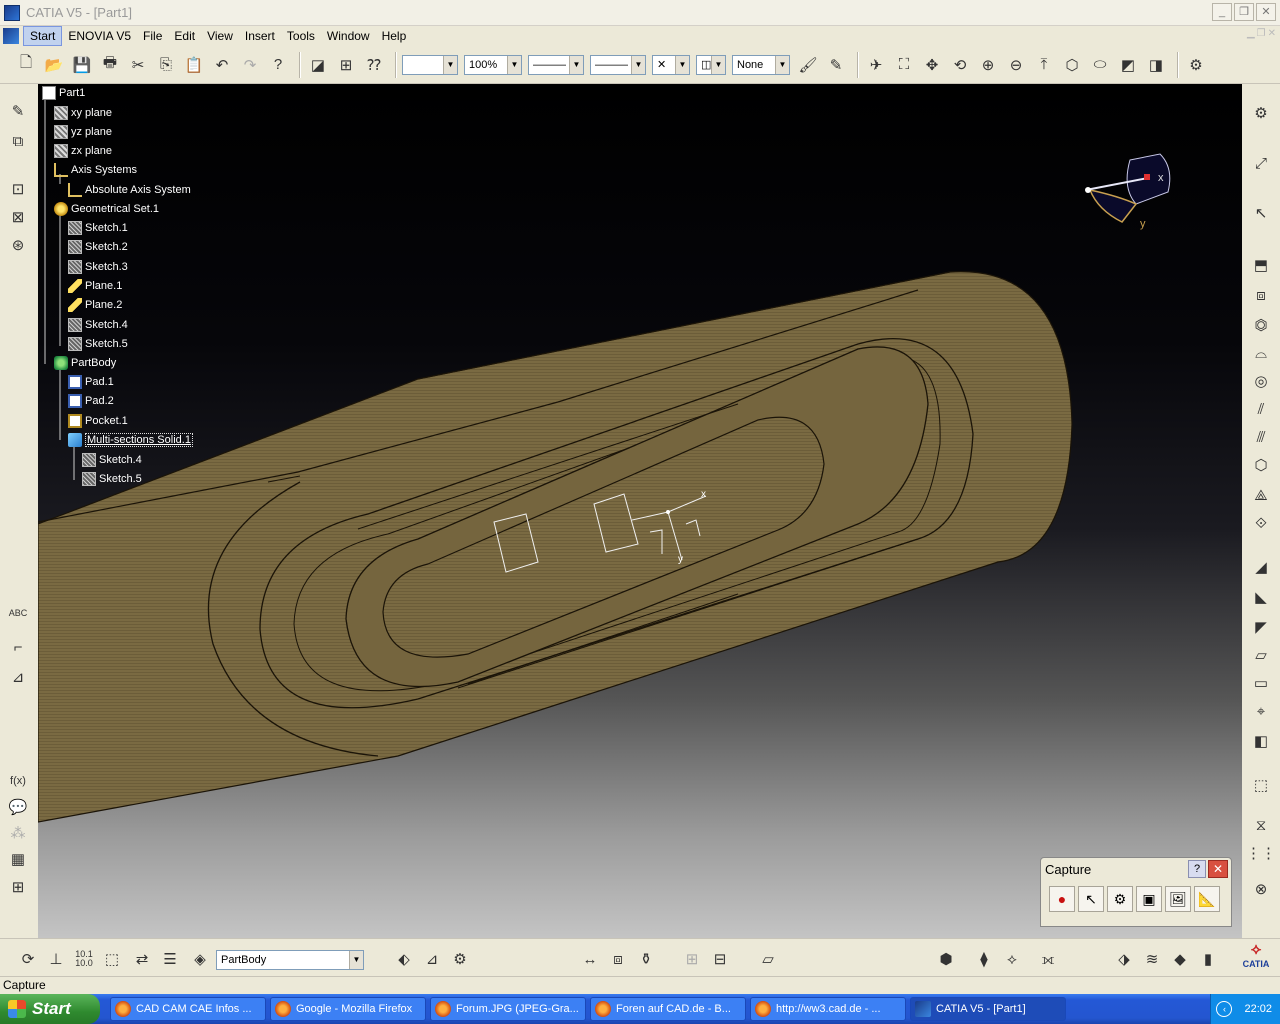 This screenshot has height=1024, width=1280. What do you see at coordinates (106, 209) in the screenshot?
I see `tree-node-geometrical-set: Geometrical Set.1` at bounding box center [106, 209].